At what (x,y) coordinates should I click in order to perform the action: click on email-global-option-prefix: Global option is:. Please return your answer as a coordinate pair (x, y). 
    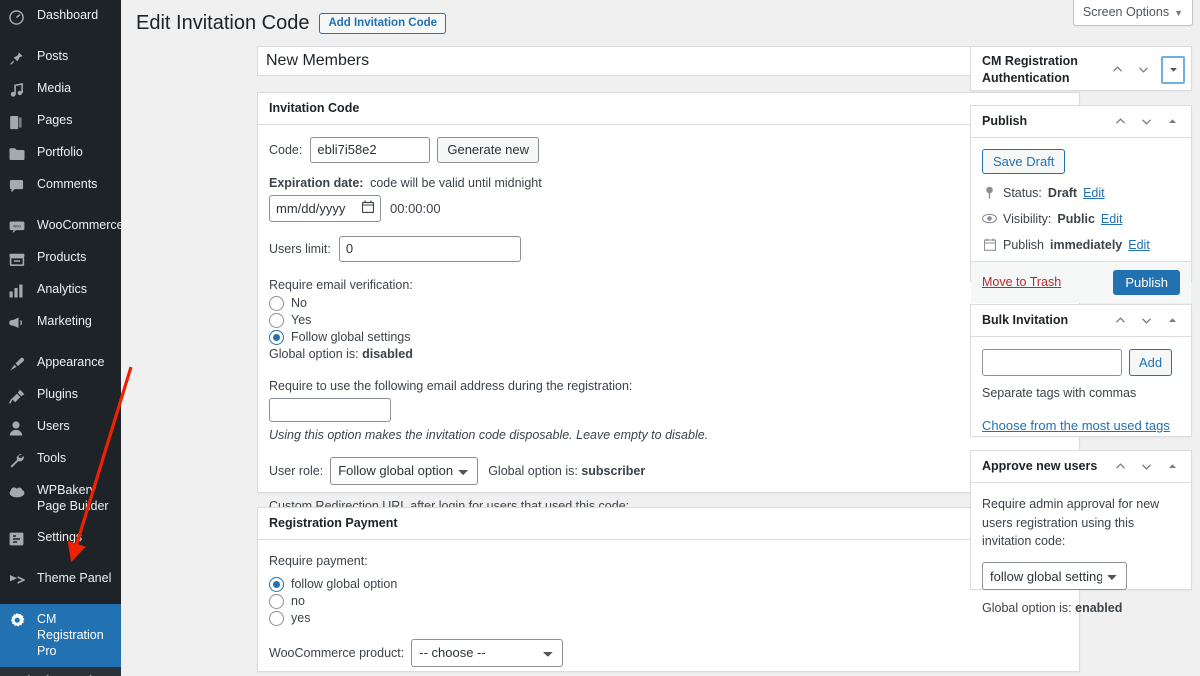
    Looking at the image, I should click on (314, 353).